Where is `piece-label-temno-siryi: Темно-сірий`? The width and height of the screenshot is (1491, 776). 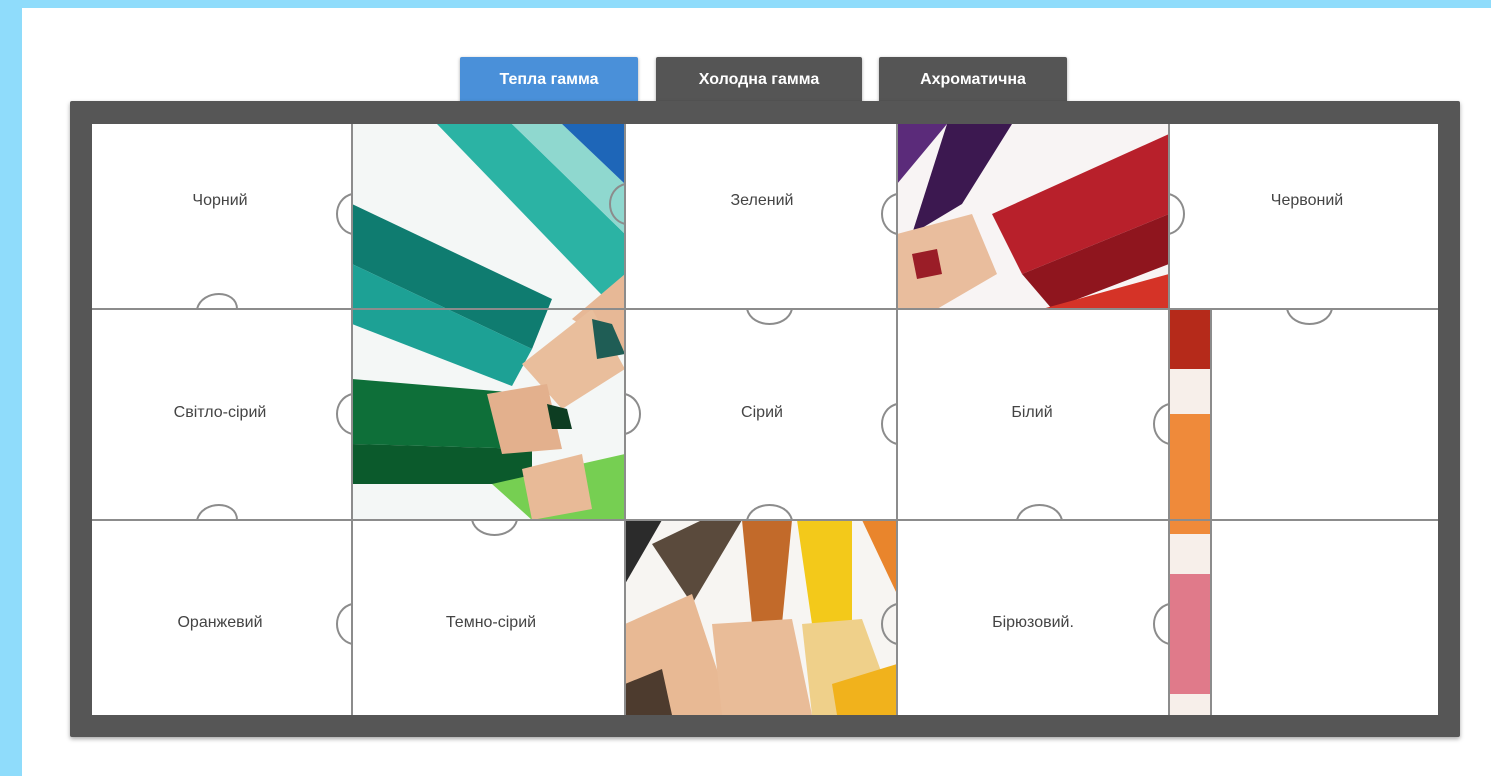
piece-label-temno-siryi: Темно-сірий is located at coordinates (491, 623).